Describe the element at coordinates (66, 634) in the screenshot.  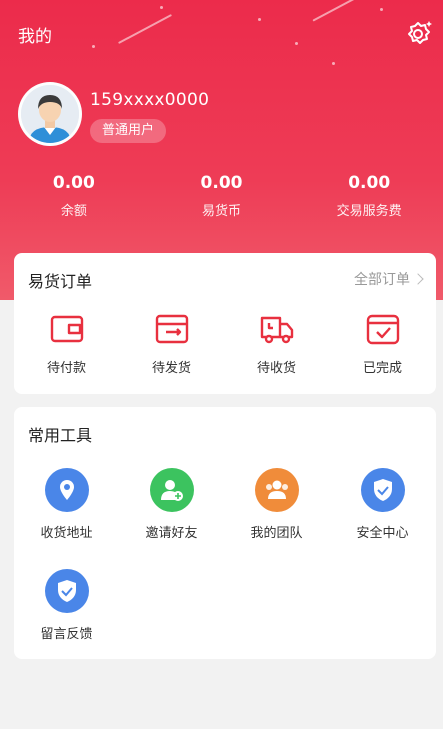
I see `tool-label: 留言反馈` at that location.